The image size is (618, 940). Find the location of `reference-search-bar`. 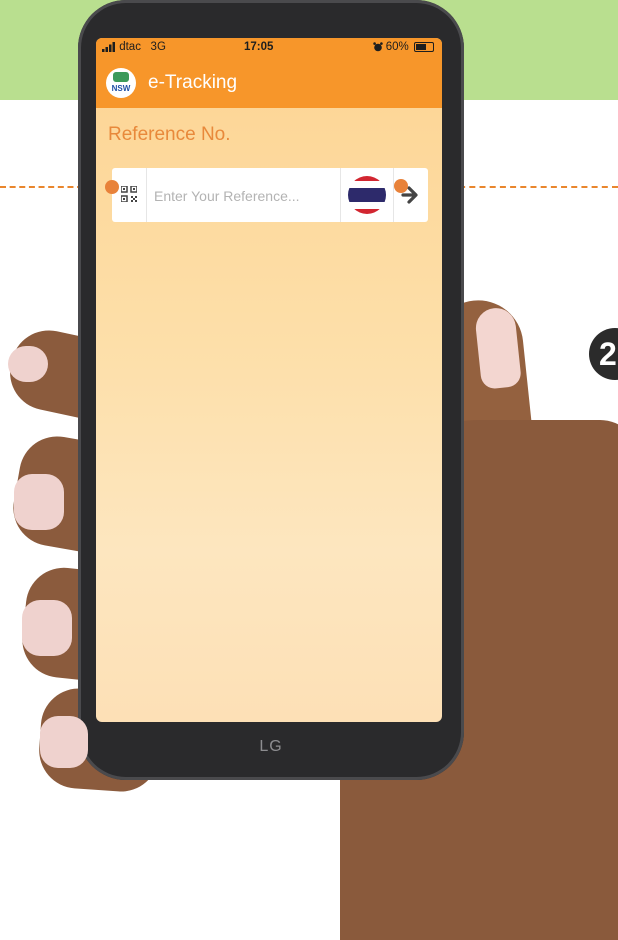

reference-search-bar is located at coordinates (270, 195).